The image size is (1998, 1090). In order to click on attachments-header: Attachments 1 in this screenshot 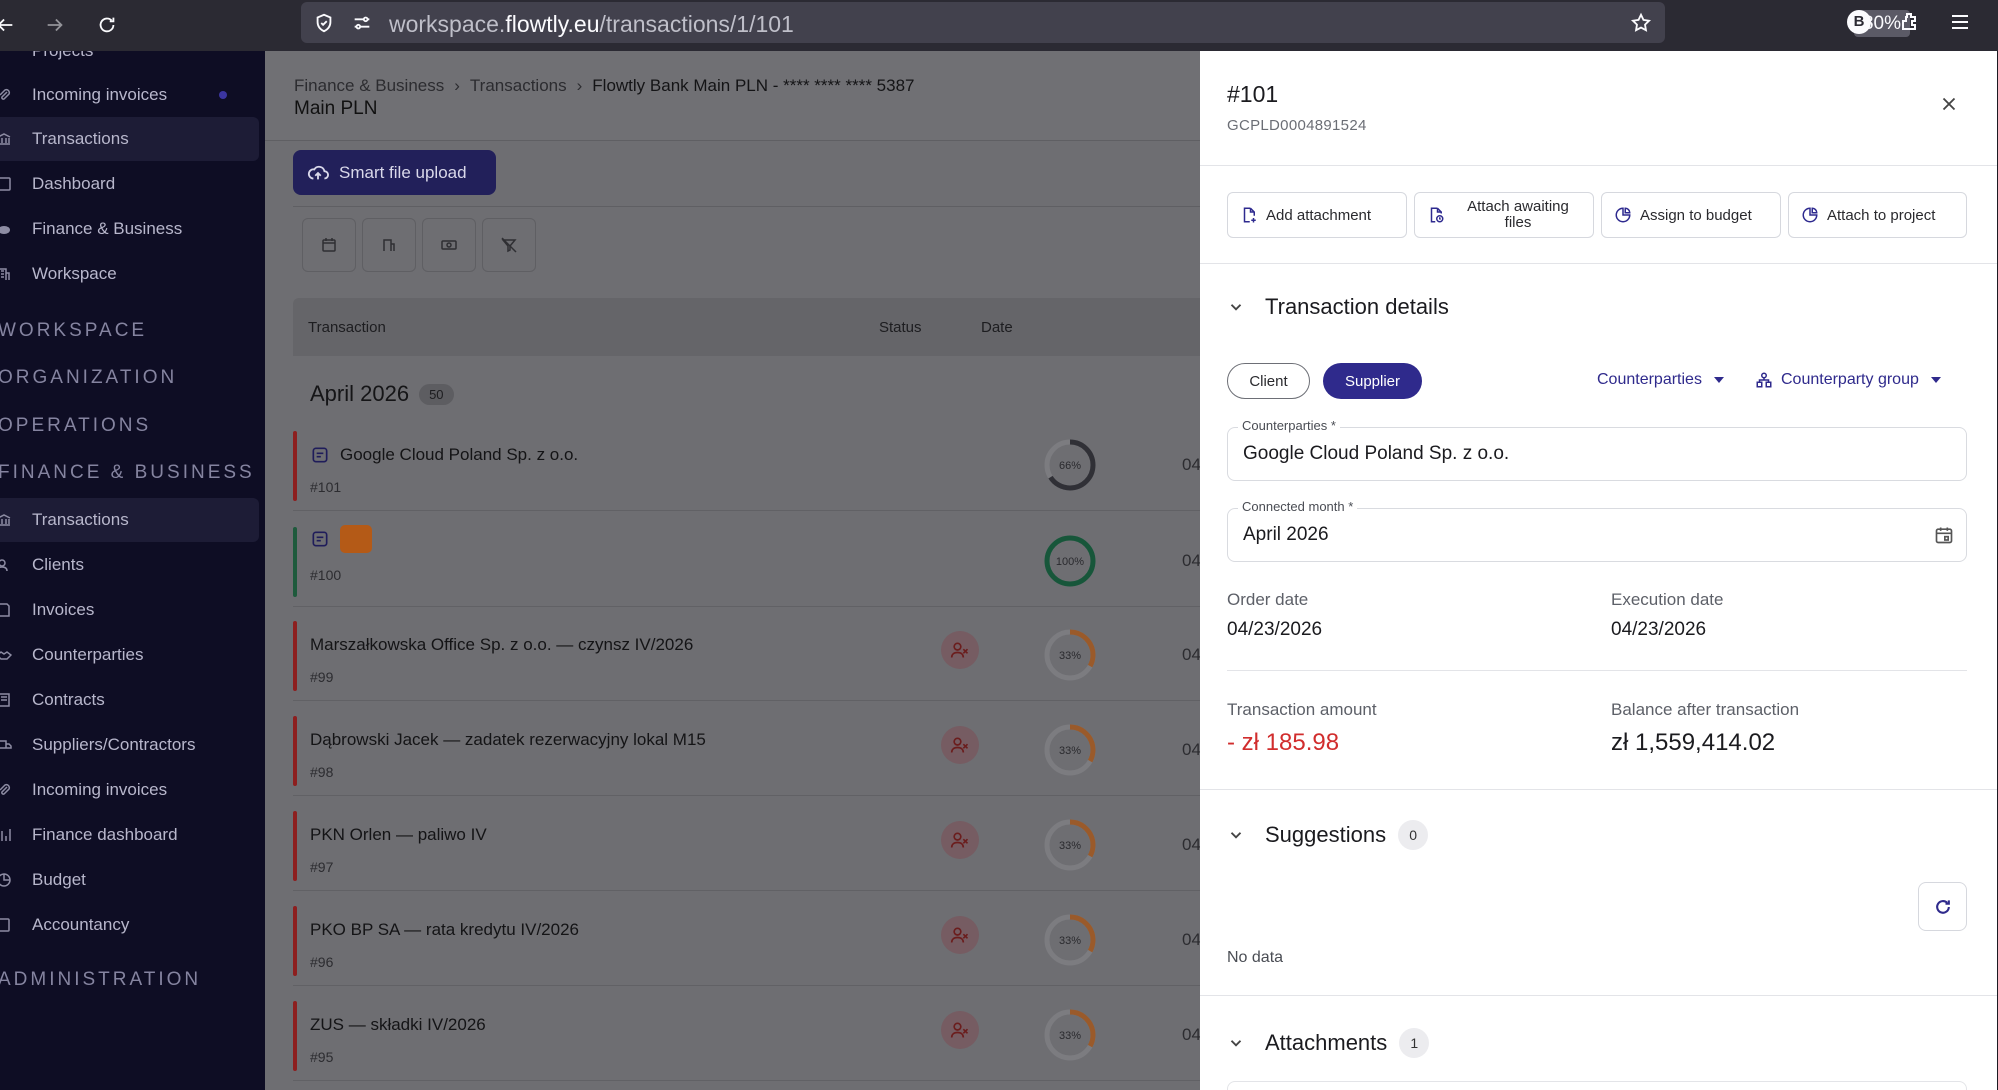, I will do `click(1328, 1043)`.